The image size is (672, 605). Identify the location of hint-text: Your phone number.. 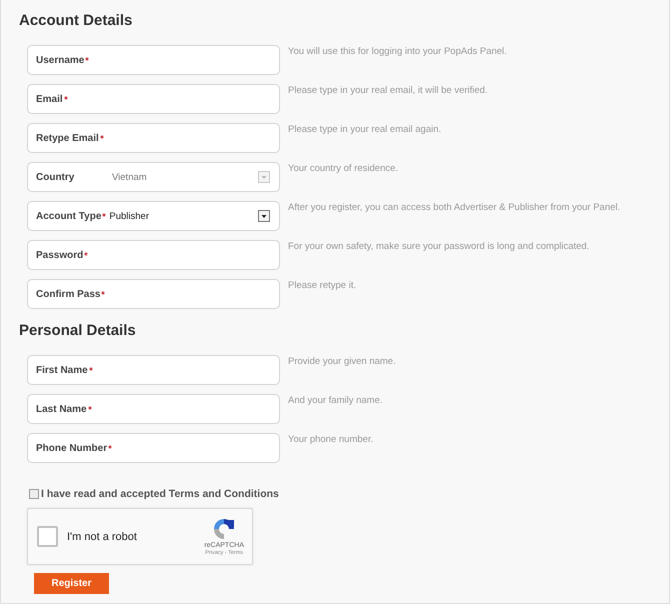
(331, 440).